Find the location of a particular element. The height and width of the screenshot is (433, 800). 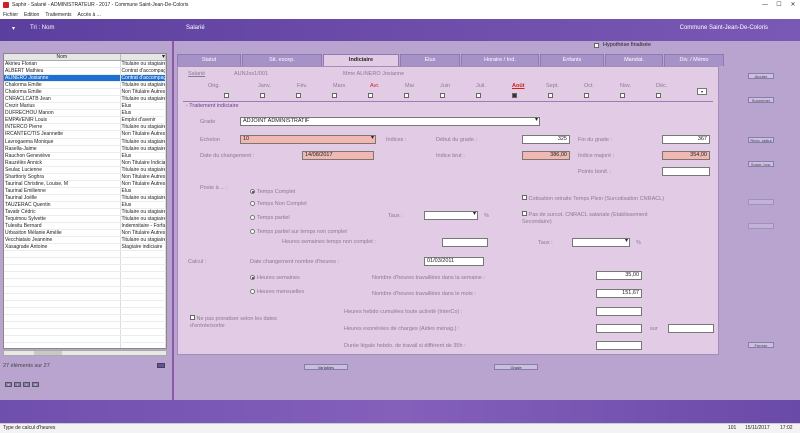

month-selector-mai is located at coordinates (406, 96).